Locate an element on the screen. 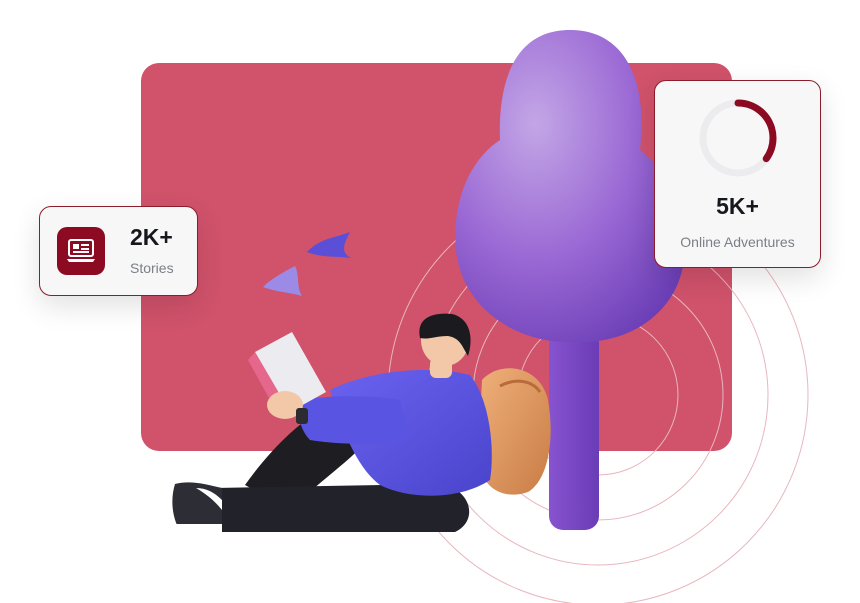 This screenshot has height=603, width=860. news-laptop-icon is located at coordinates (81, 251).